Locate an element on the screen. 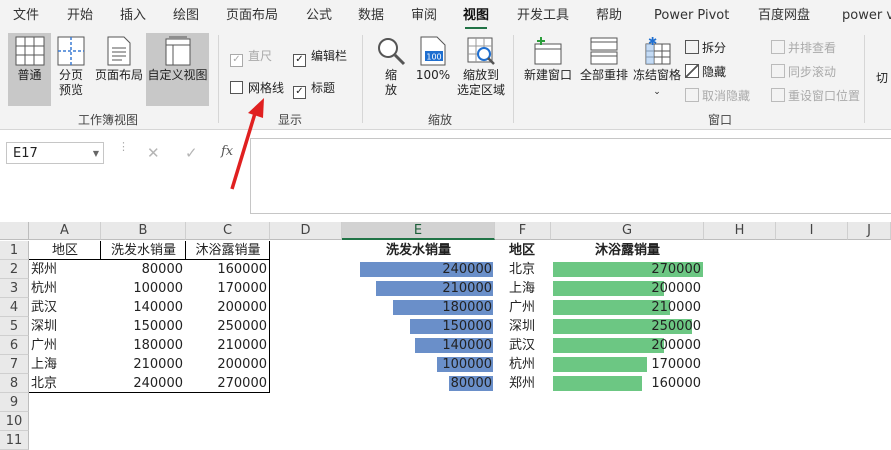  normal-view-button: 普通 is located at coordinates (29, 69).